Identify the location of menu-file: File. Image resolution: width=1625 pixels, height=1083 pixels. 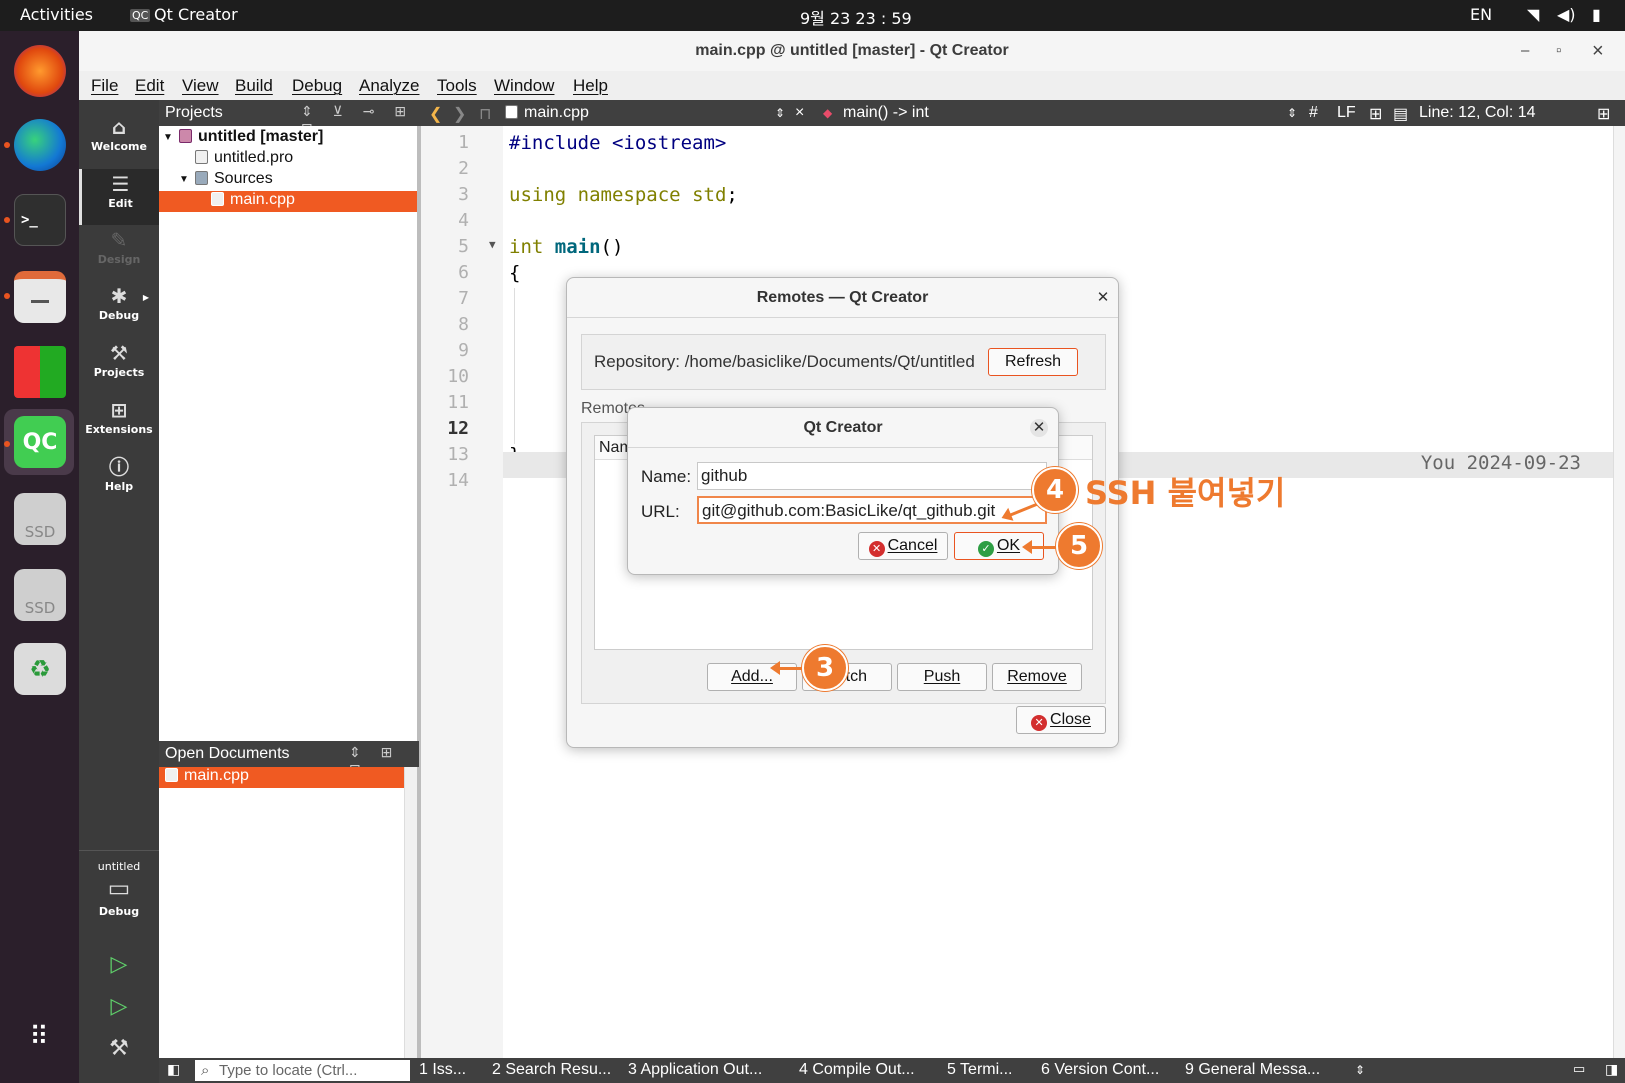
(104, 86).